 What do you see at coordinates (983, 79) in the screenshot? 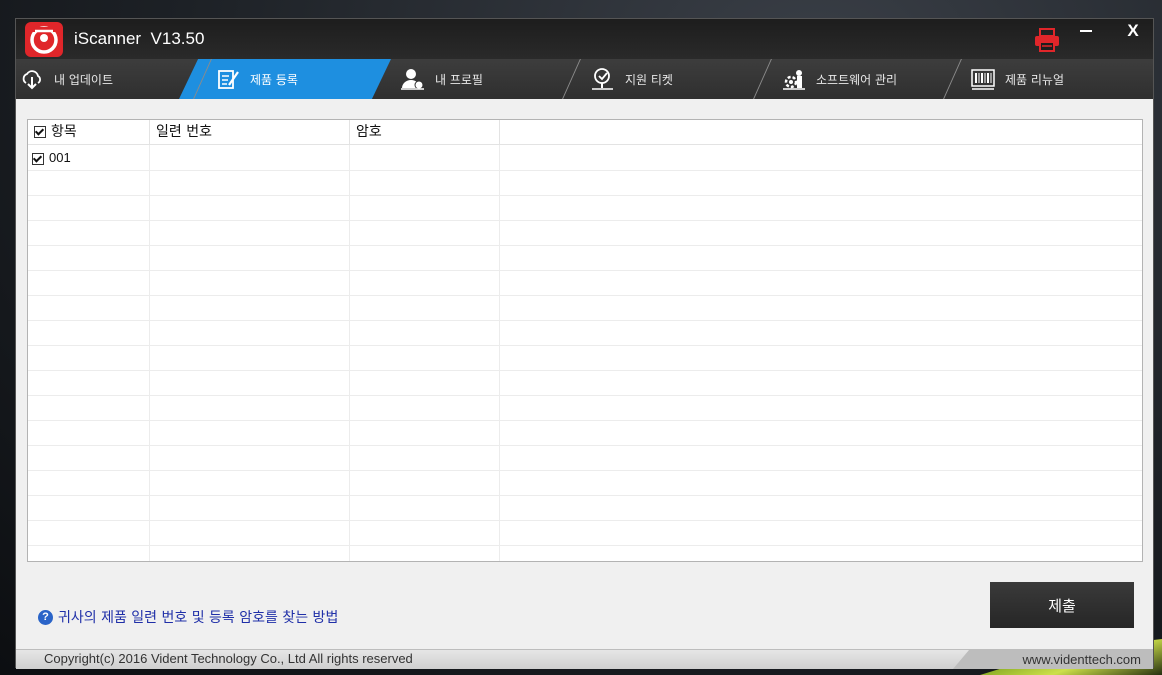
I see `barcode-icon` at bounding box center [983, 79].